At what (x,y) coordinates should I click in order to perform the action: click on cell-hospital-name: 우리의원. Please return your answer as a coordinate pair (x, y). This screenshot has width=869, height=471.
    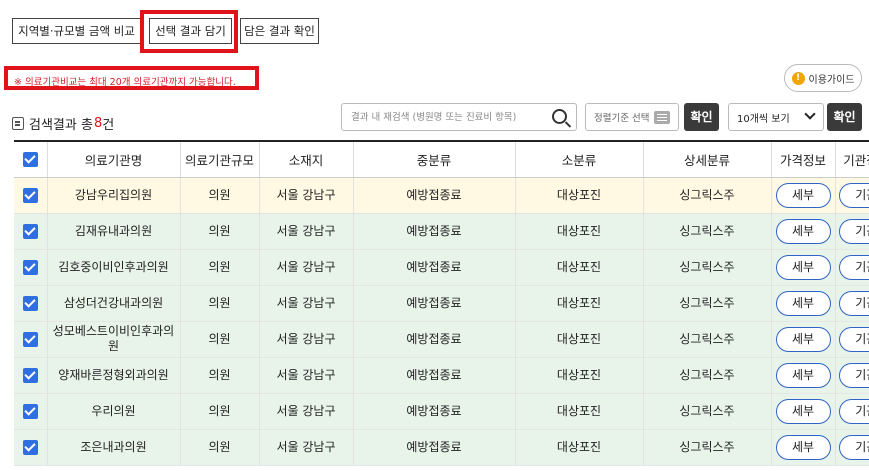
    Looking at the image, I should click on (114, 411).